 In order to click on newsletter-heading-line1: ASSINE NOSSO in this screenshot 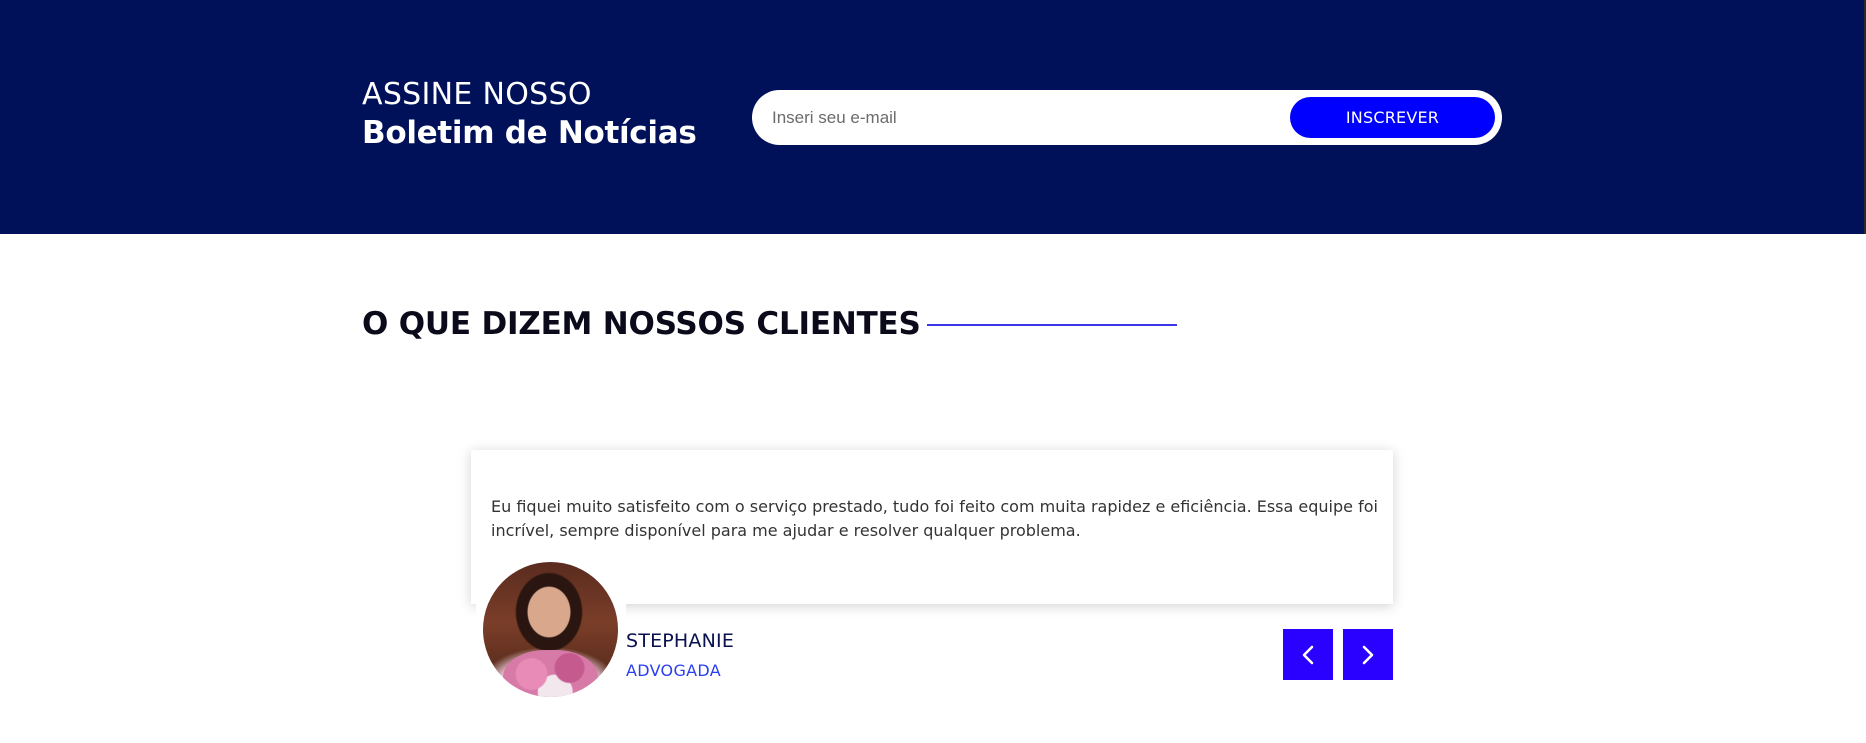, I will do `click(477, 94)`.